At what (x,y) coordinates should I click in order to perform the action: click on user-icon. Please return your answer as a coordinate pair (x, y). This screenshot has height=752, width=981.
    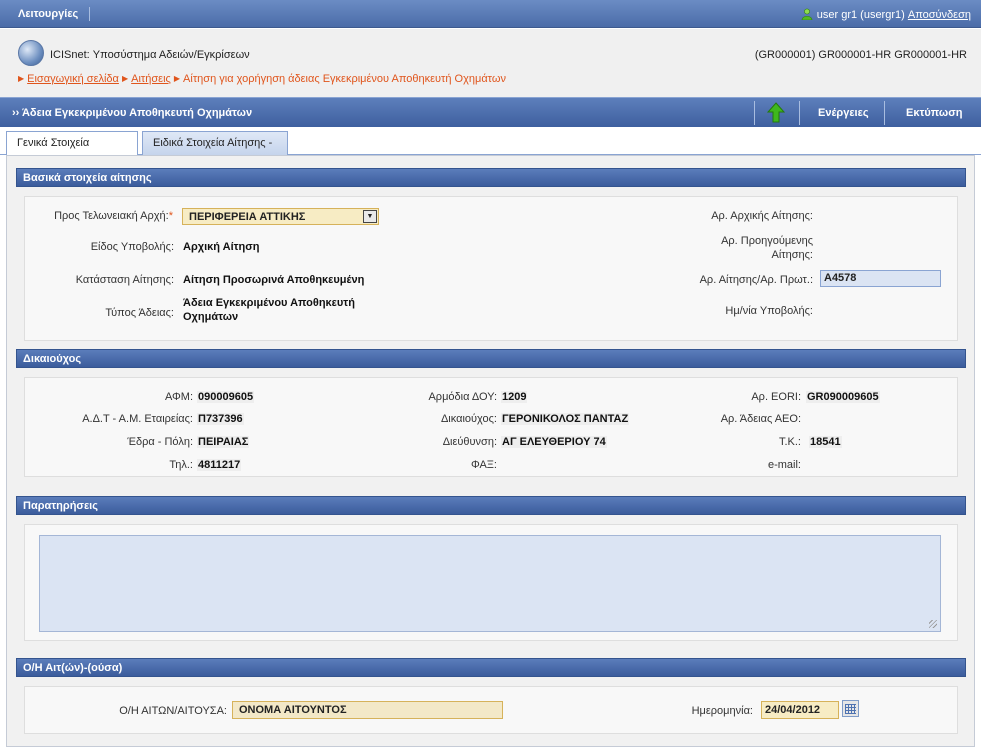
    Looking at the image, I should click on (807, 14).